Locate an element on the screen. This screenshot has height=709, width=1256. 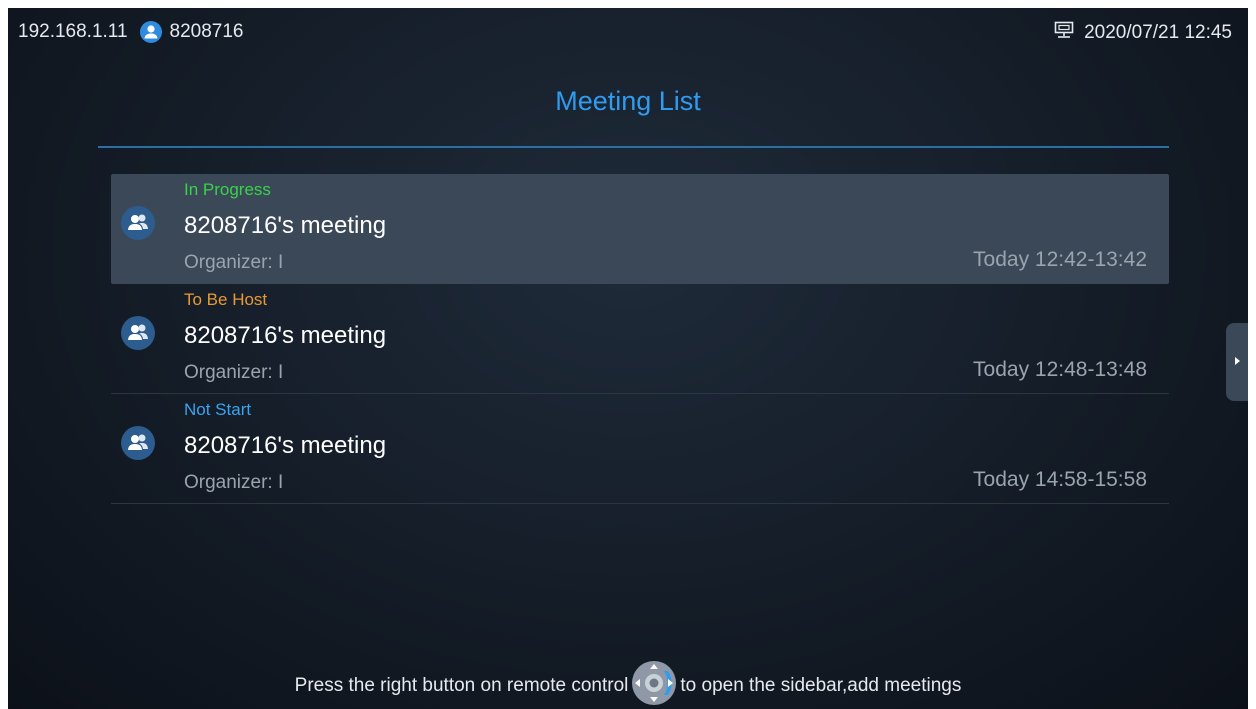
lan-icon is located at coordinates (1064, 33).